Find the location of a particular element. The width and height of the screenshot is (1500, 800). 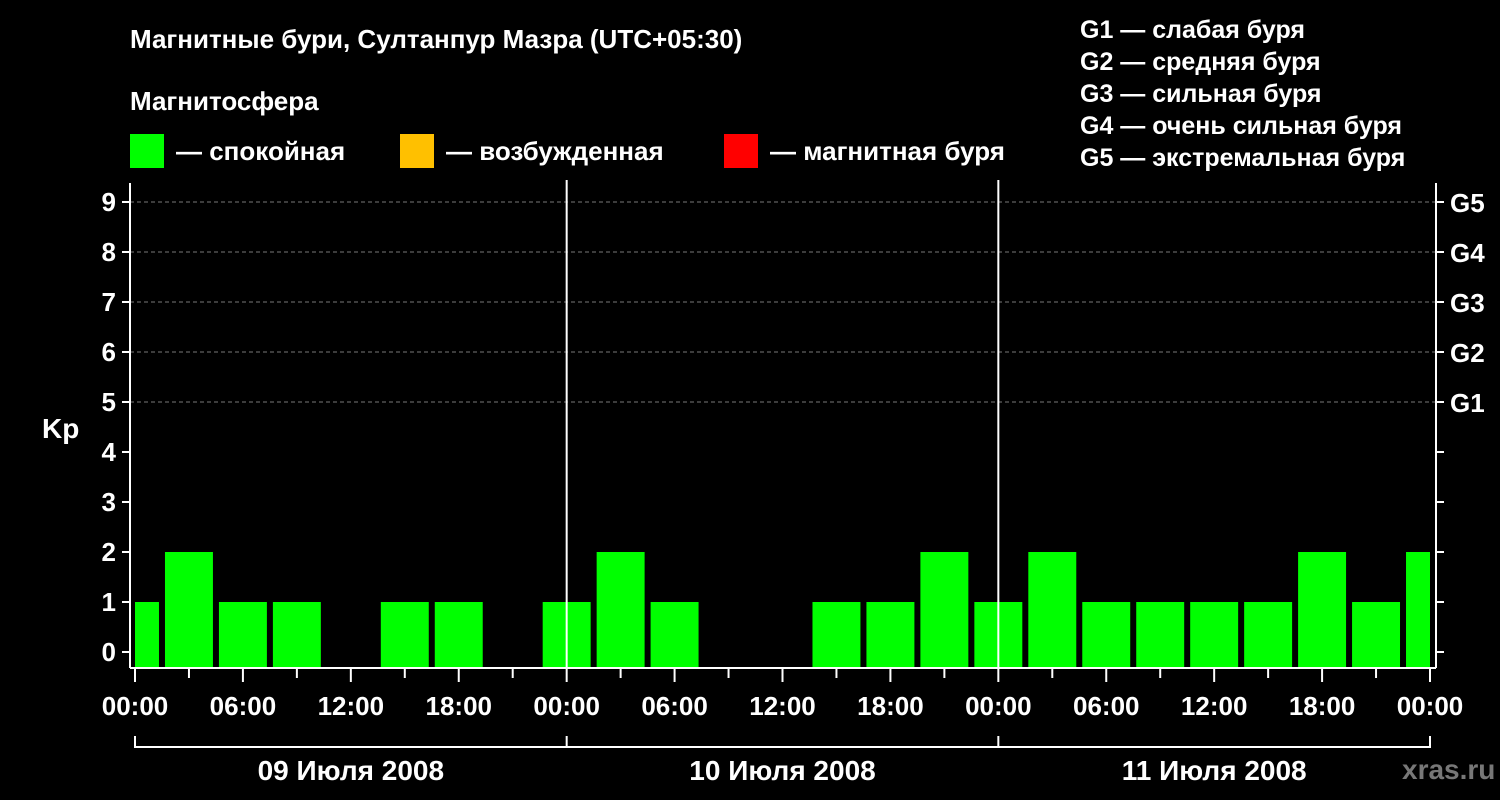

y-tick-label-8: 8 is located at coordinates (109, 252).